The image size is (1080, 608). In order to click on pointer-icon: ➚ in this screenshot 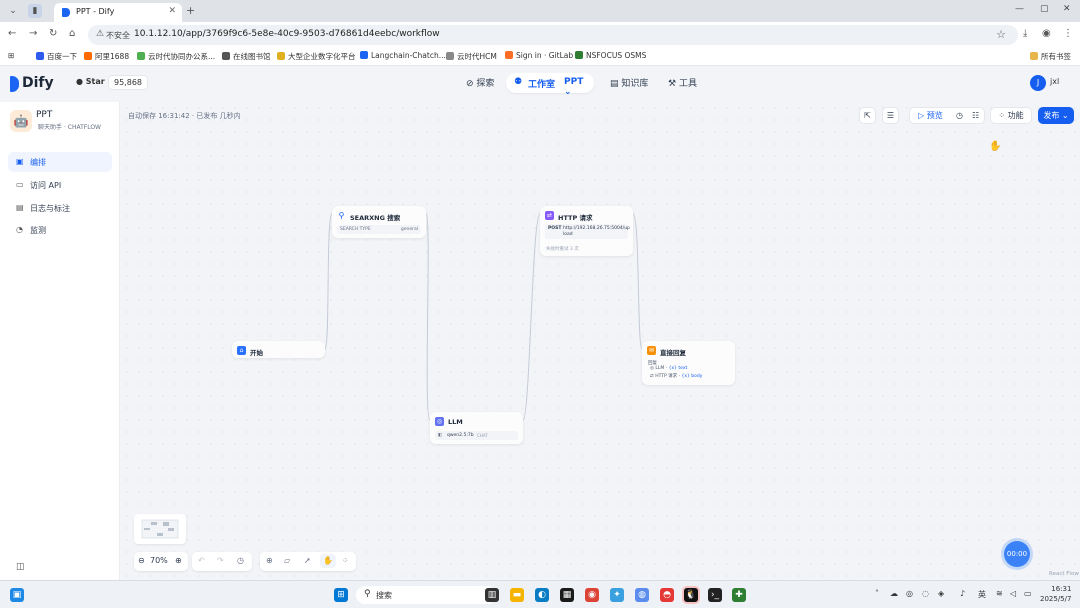, I will do `click(307, 560)`.